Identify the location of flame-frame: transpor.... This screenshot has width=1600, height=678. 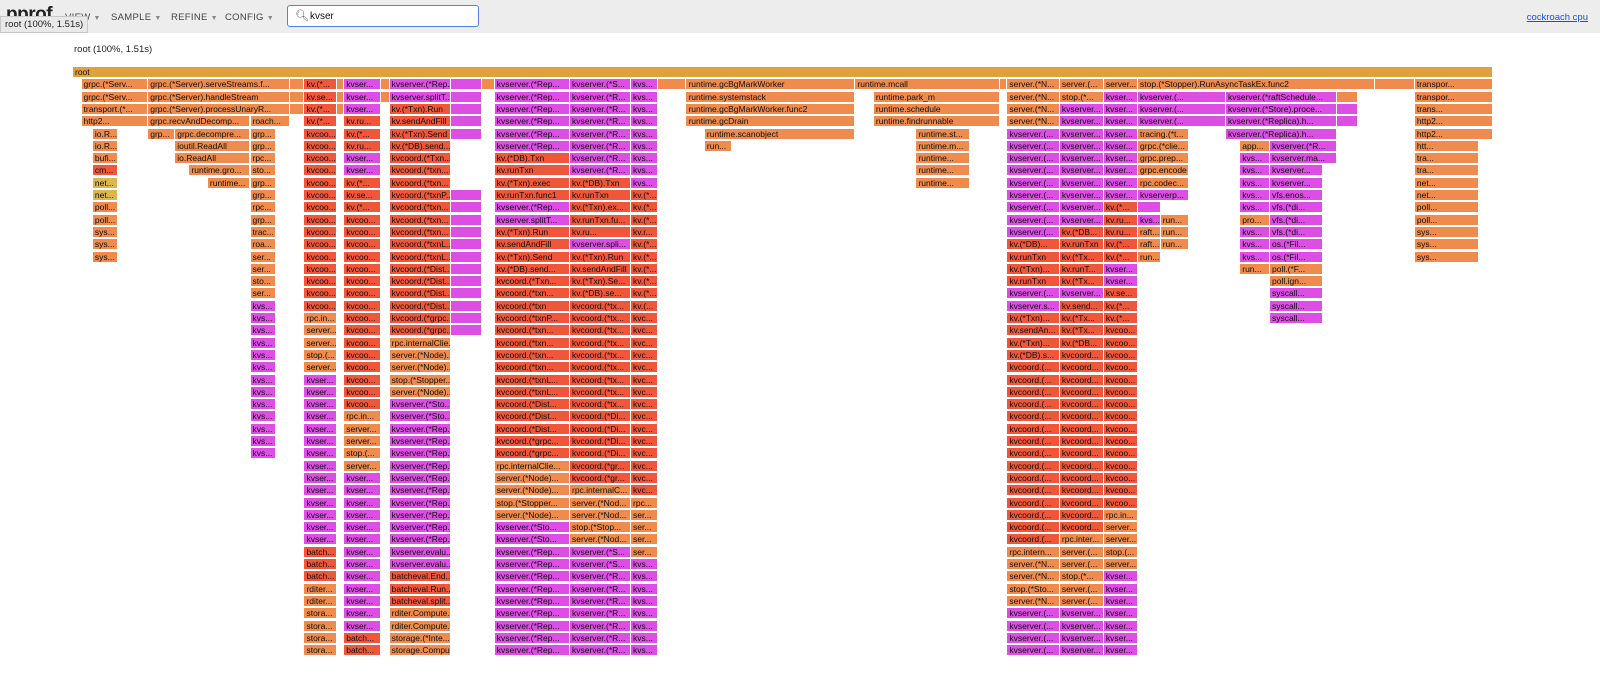
(1453, 85).